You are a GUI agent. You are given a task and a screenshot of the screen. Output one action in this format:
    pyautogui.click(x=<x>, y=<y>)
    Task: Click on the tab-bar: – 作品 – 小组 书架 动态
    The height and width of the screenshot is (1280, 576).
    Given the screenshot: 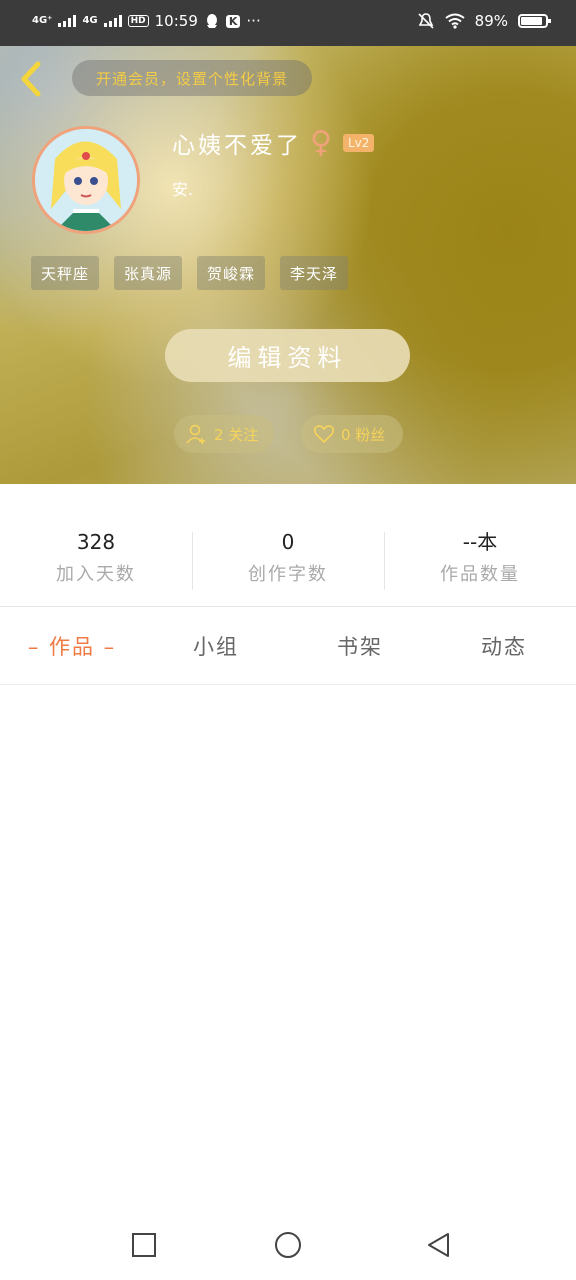 What is the action you would take?
    pyautogui.click(x=288, y=646)
    